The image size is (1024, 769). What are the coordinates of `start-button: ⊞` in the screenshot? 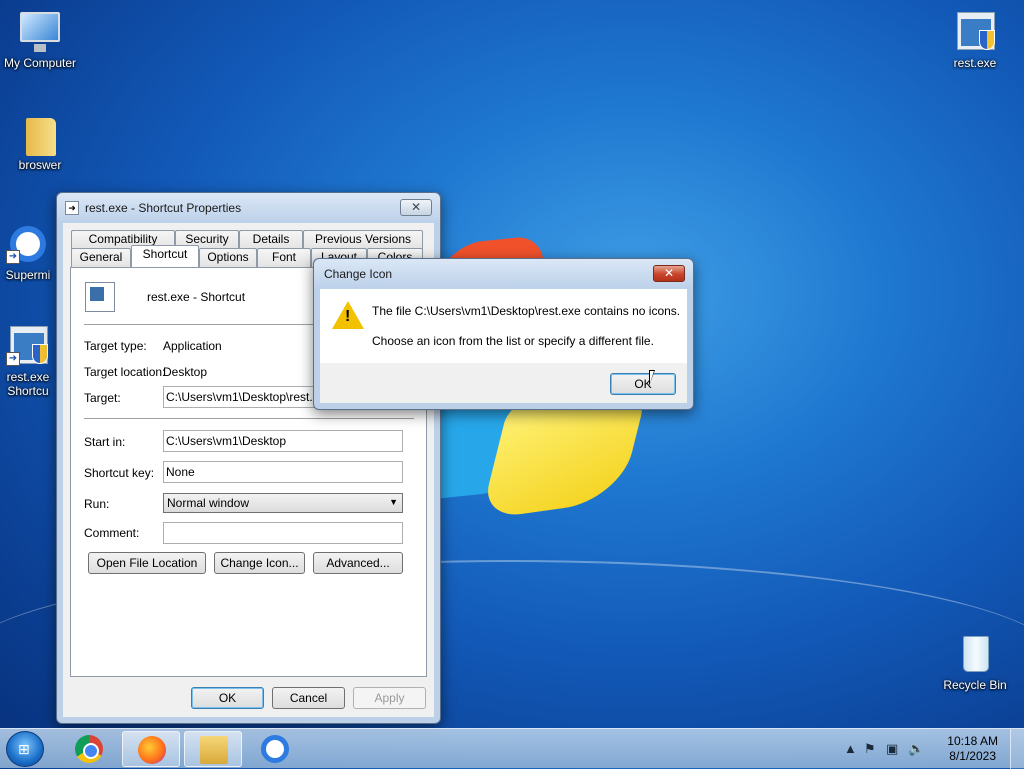 It's located at (25, 749).